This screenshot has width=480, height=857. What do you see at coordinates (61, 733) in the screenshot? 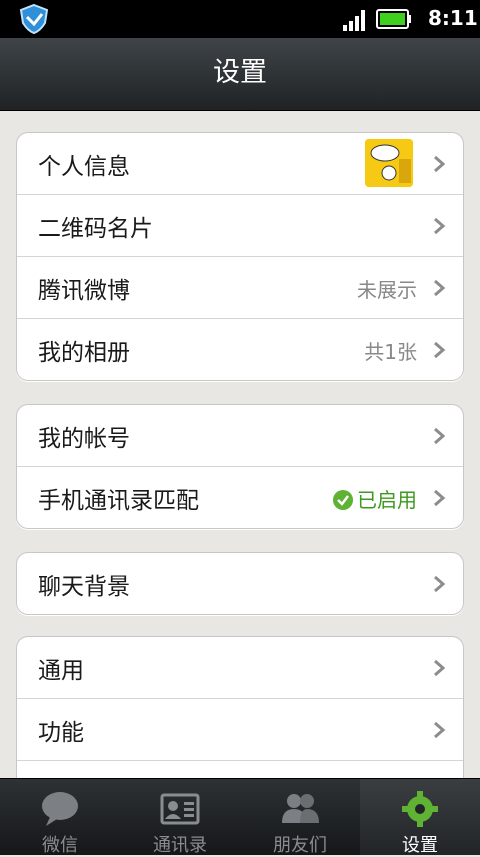
I see `row-label: 功能` at bounding box center [61, 733].